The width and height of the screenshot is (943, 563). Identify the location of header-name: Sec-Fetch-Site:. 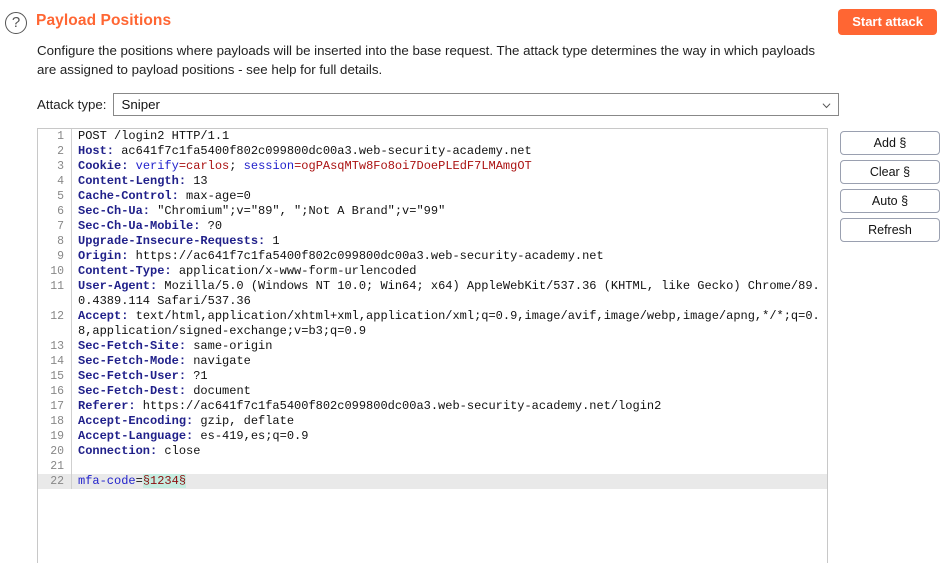
(132, 346).